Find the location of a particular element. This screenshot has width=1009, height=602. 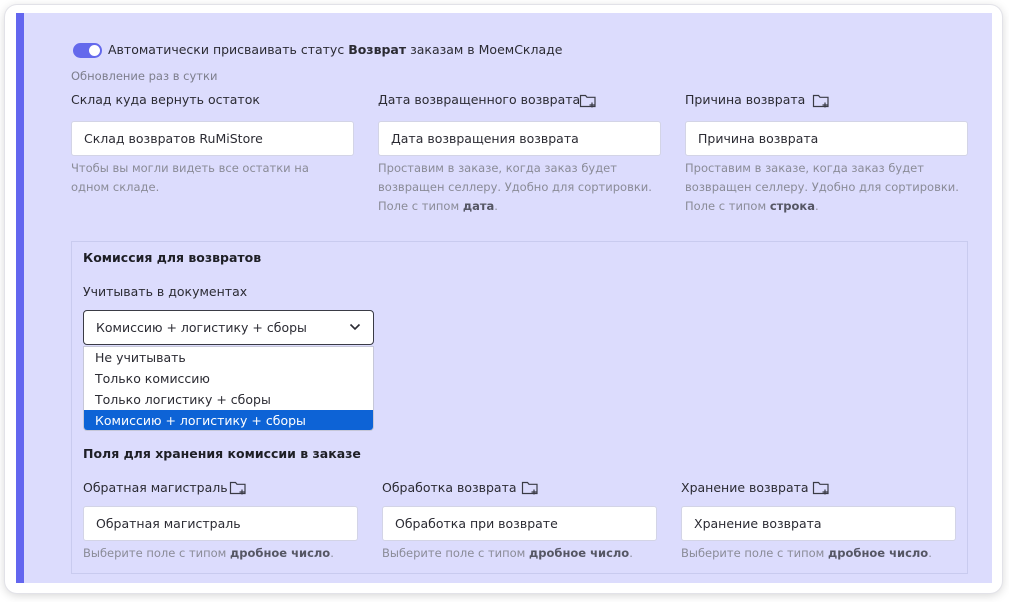

reverse-trunk-label: Обратная магистраль is located at coordinates (155, 487).